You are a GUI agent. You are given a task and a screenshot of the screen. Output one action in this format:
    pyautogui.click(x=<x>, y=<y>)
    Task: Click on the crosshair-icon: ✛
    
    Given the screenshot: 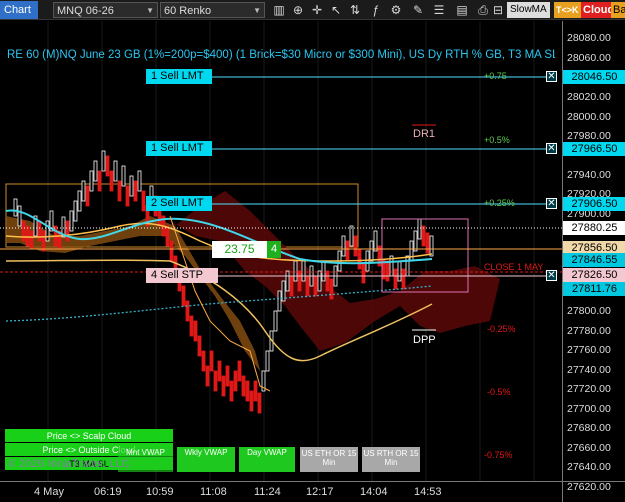 What is the action you would take?
    pyautogui.click(x=317, y=10)
    